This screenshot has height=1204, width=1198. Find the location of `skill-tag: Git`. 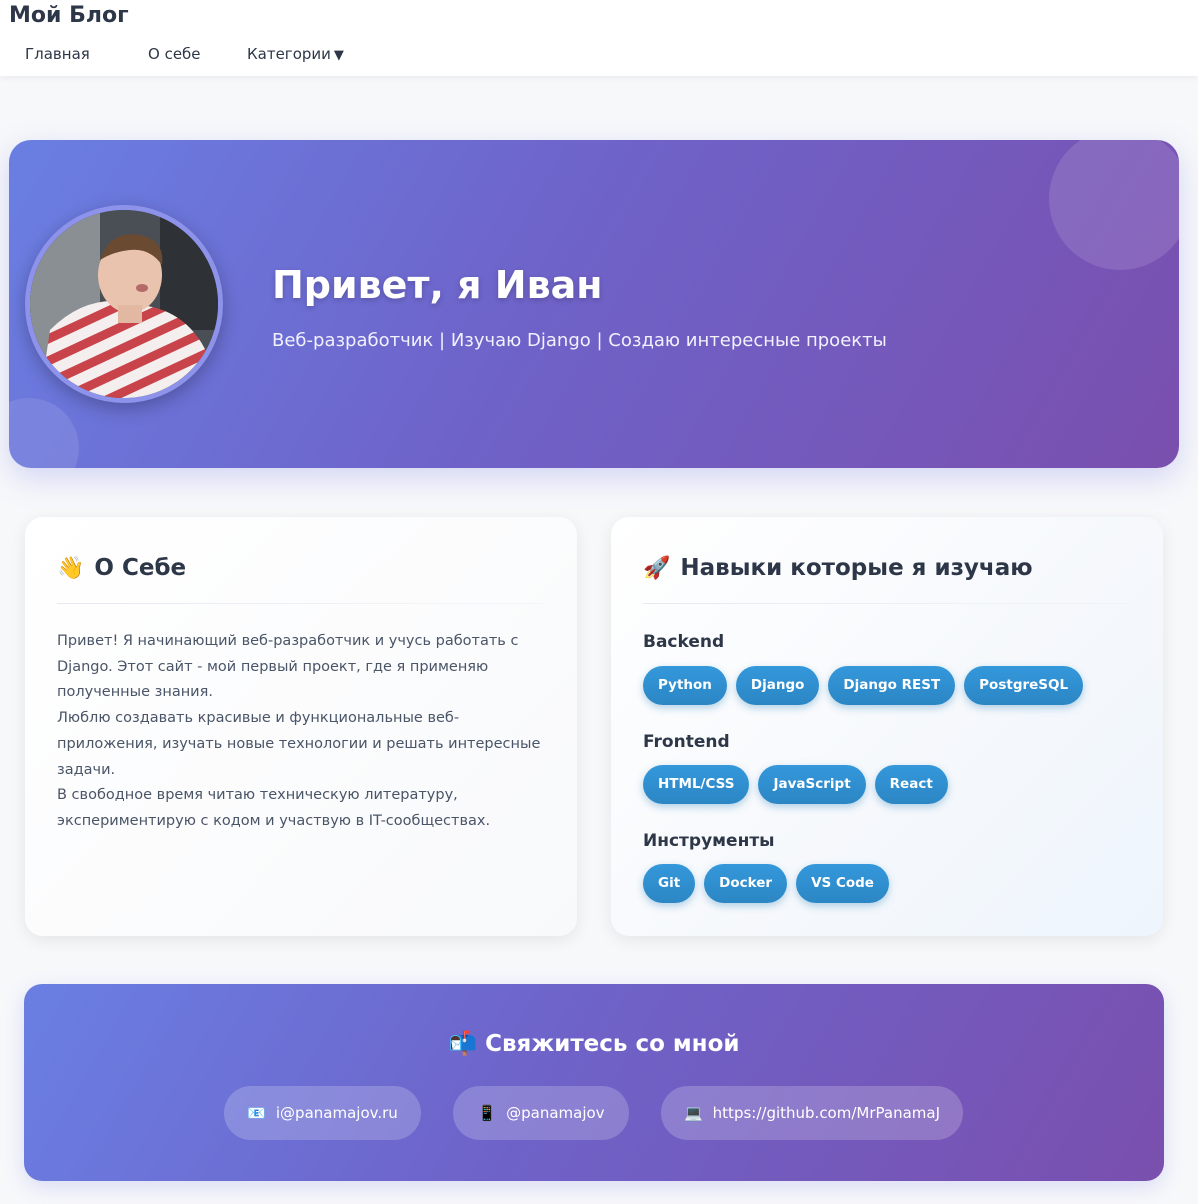

skill-tag: Git is located at coordinates (669, 883).